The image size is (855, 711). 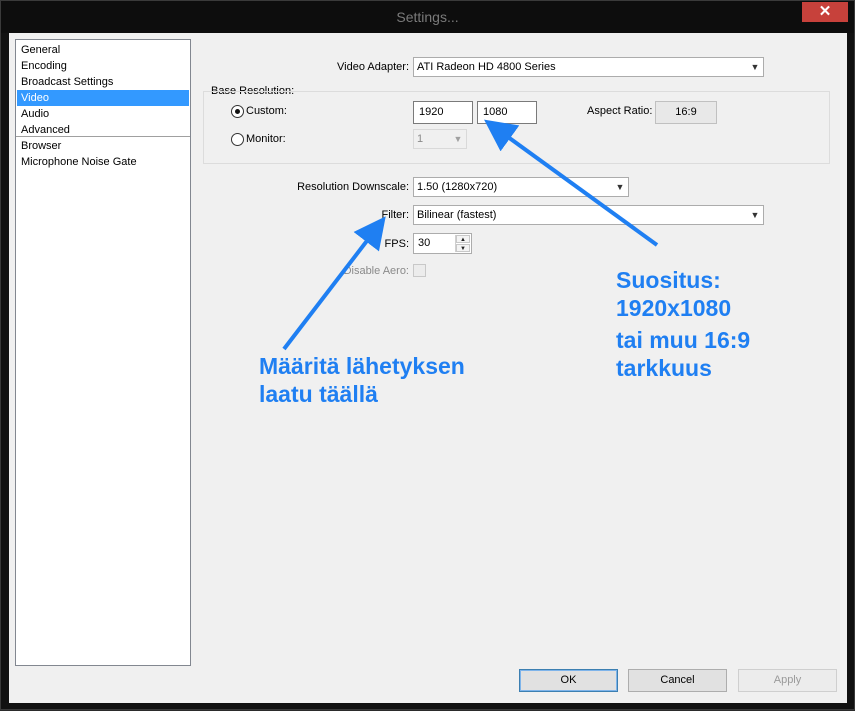 I want to click on close-button: ✕, so click(x=825, y=12).